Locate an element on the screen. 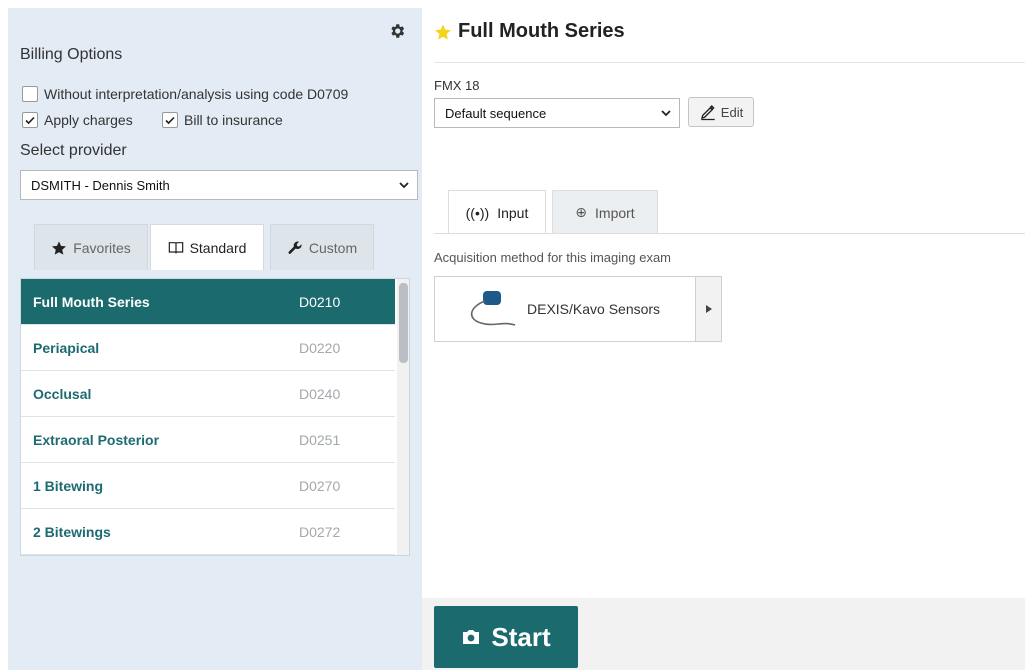 Image resolution: width=1025 pixels, height=670 pixels. edit-button-label: Edit is located at coordinates (732, 112).